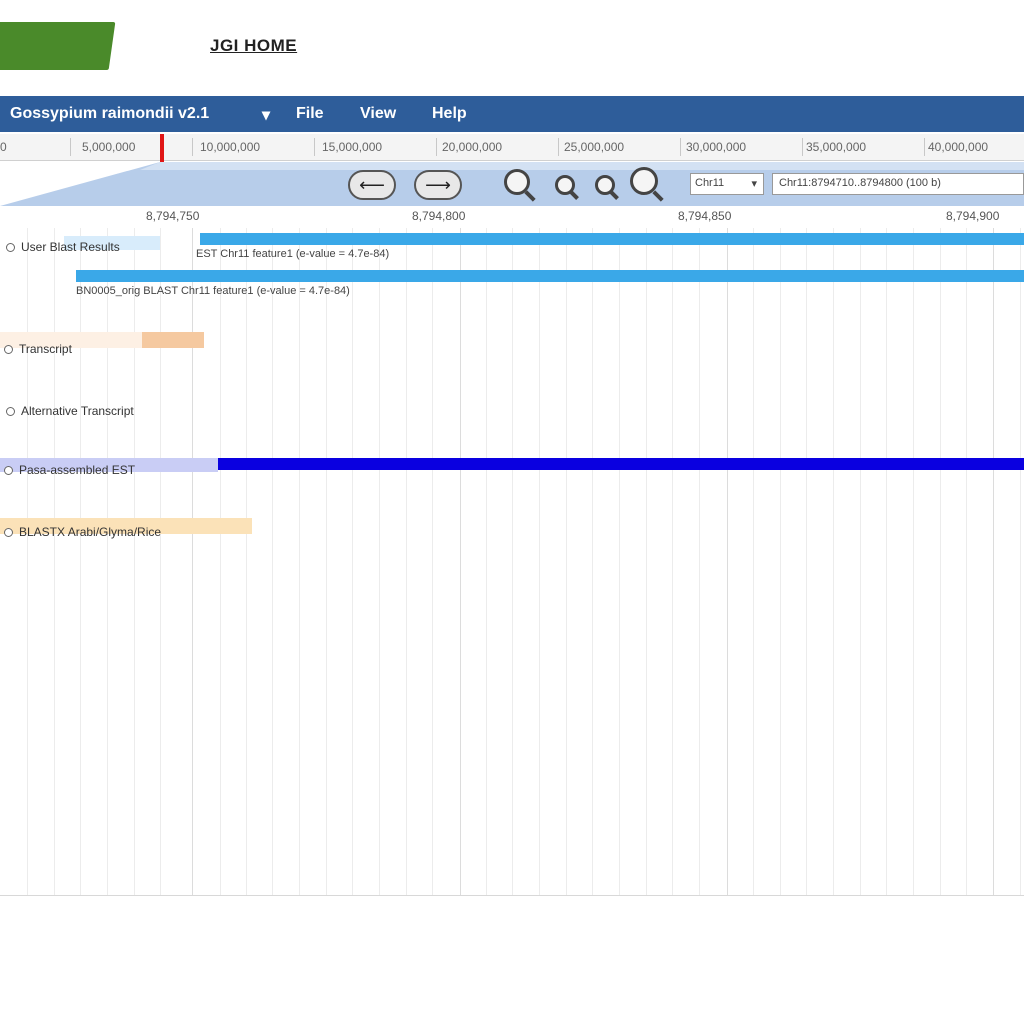  Describe the element at coordinates (727, 184) in the screenshot. I see `chromosome-select: Chr11 ▾` at that location.